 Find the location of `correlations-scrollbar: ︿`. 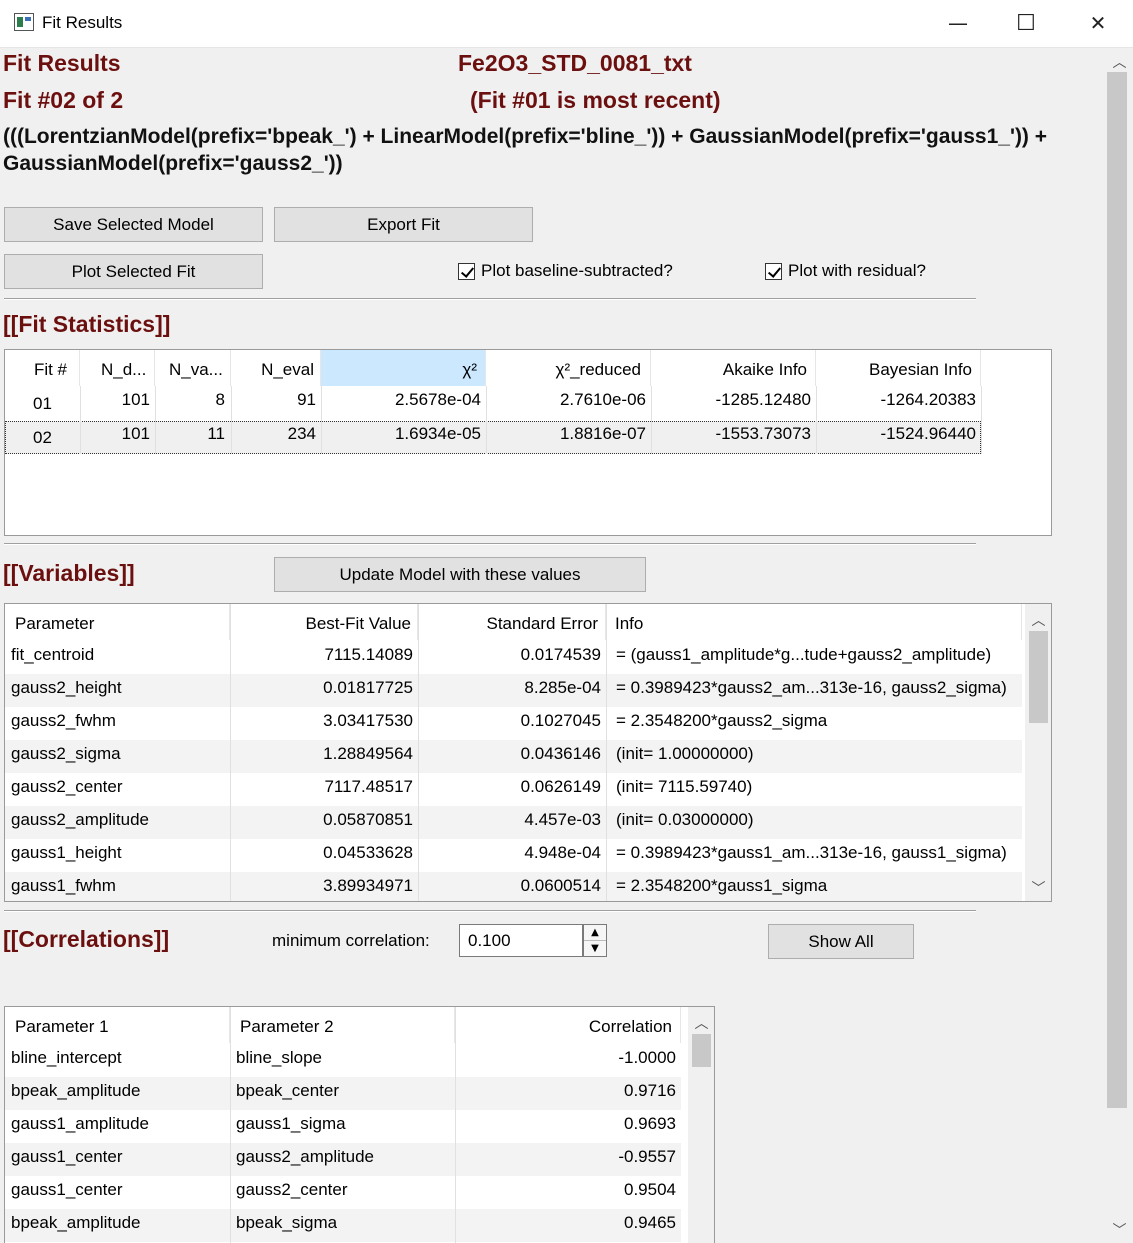

correlations-scrollbar: ︿ is located at coordinates (701, 1125).